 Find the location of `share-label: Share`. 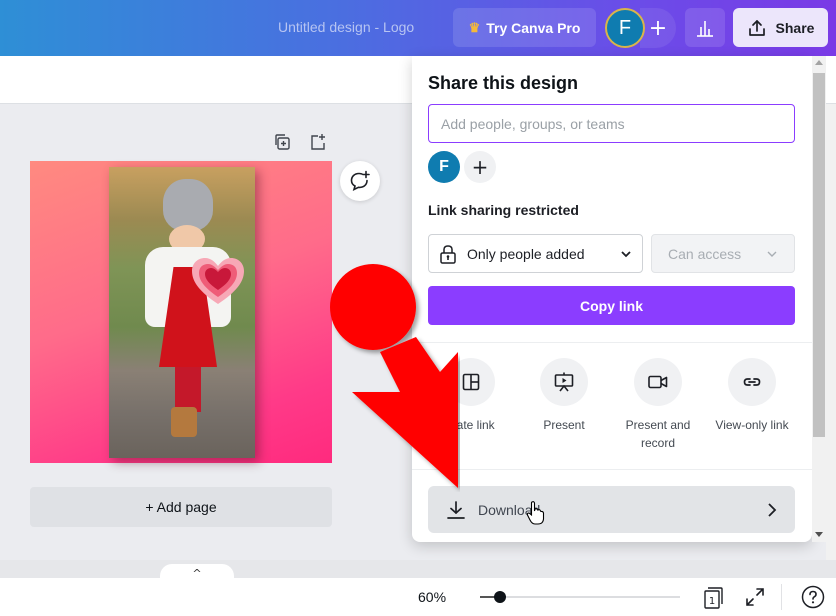

share-label: Share is located at coordinates (795, 27).